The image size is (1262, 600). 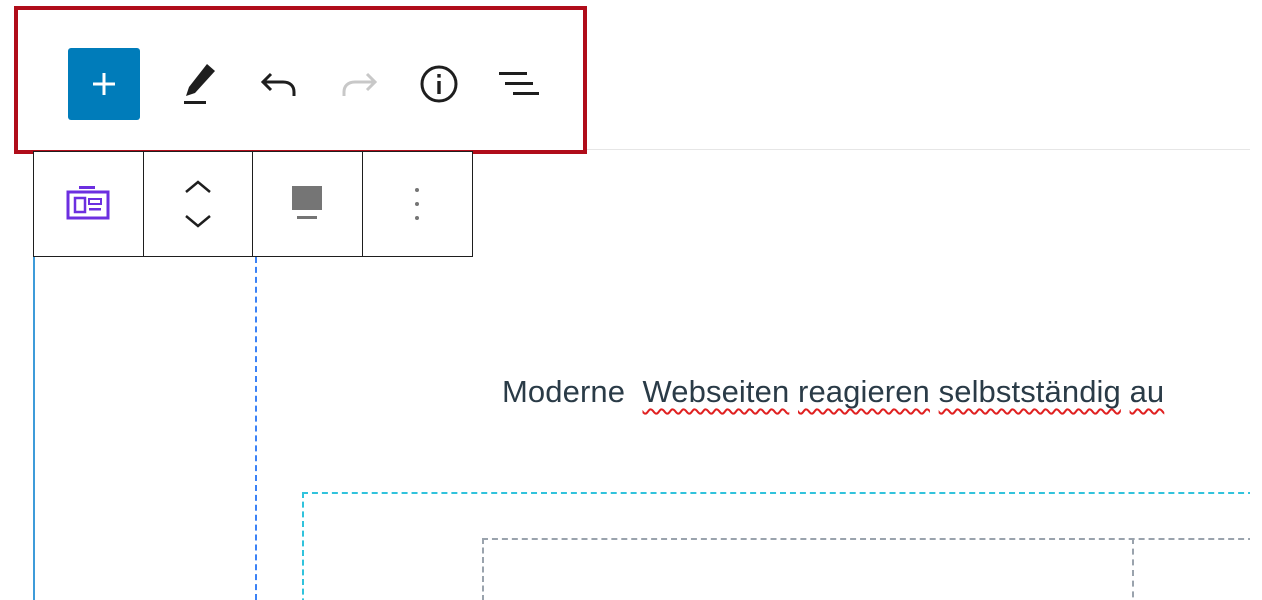 I want to click on column-divider, so click(x=1133, y=569).